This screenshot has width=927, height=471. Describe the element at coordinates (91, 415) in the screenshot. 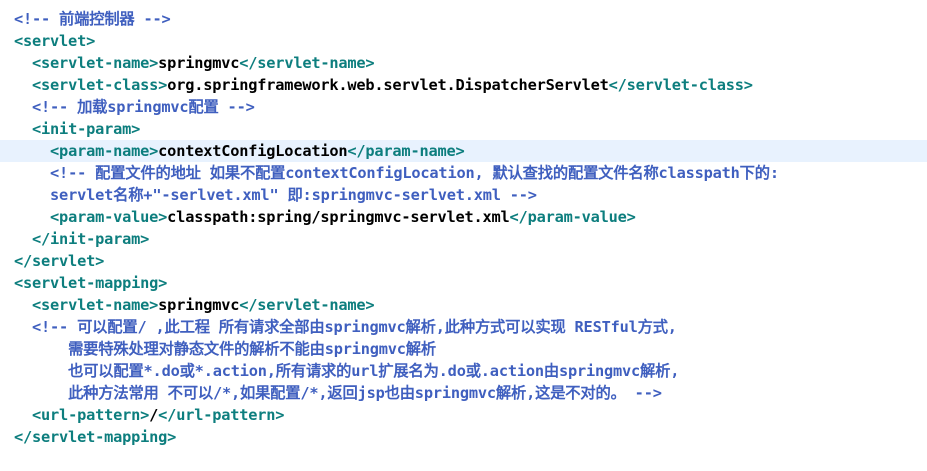

I see `xml-tag: <url-pattern>` at that location.